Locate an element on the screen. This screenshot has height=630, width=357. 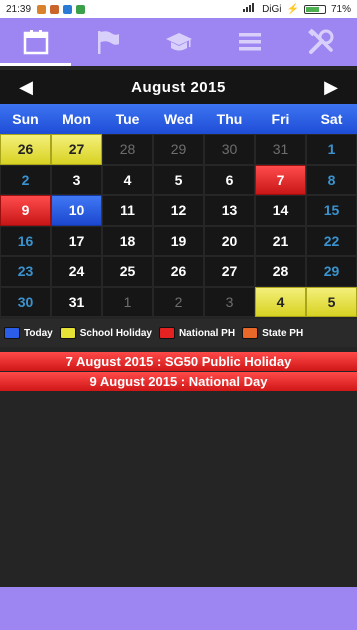
calendar-day: 11 is located at coordinates (127, 210).